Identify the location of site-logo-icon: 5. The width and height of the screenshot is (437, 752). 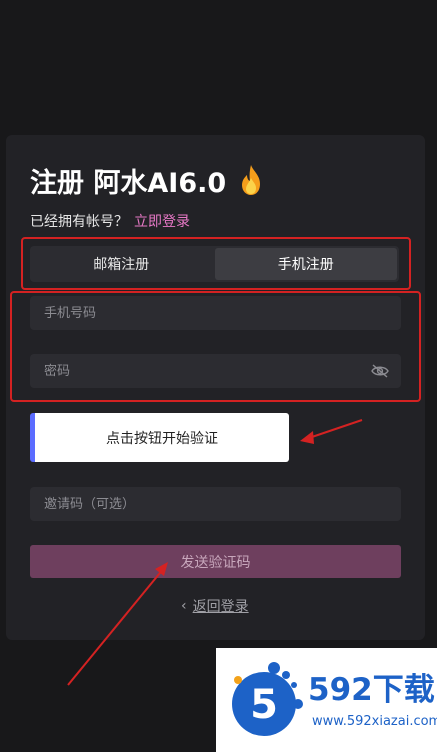
(267, 699).